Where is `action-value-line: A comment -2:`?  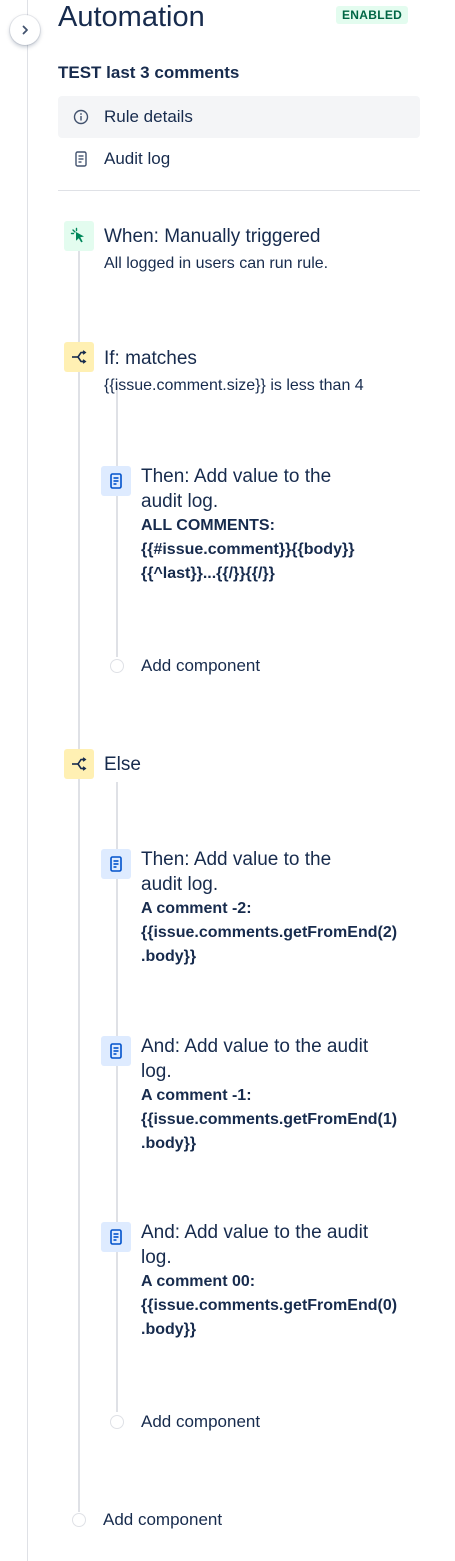 action-value-line: A comment -2: is located at coordinates (196, 908).